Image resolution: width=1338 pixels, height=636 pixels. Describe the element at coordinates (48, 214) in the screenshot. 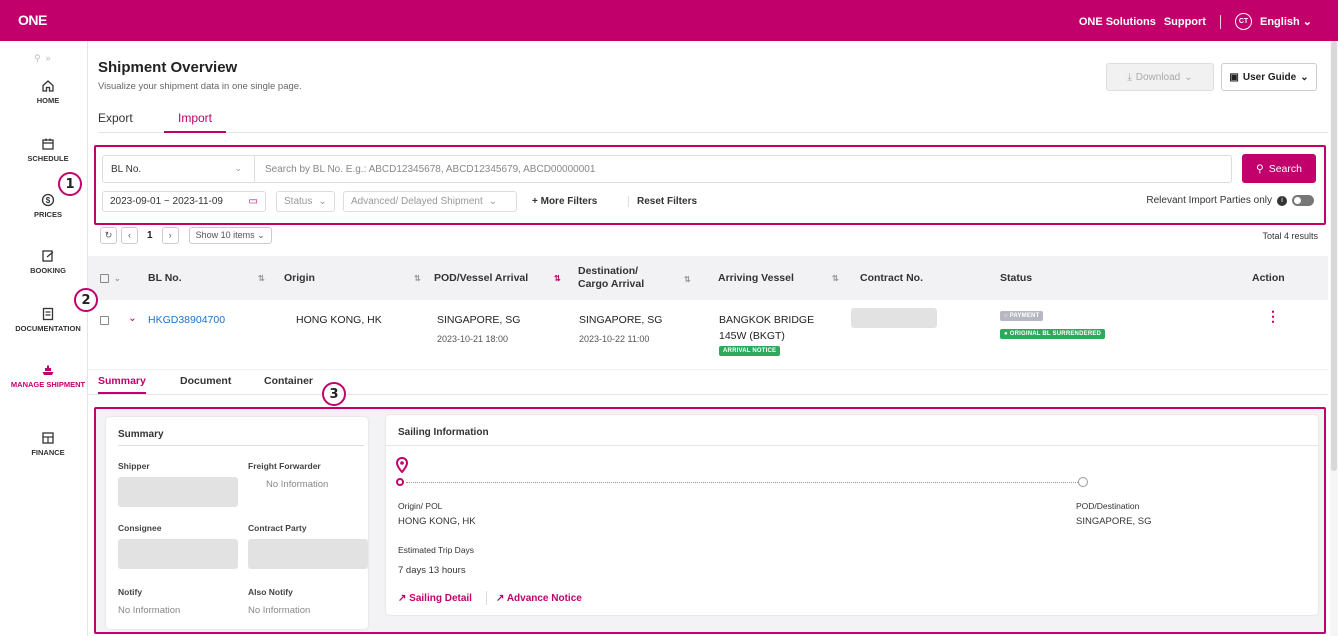

I see `sidebar-item-label: PRICES` at that location.